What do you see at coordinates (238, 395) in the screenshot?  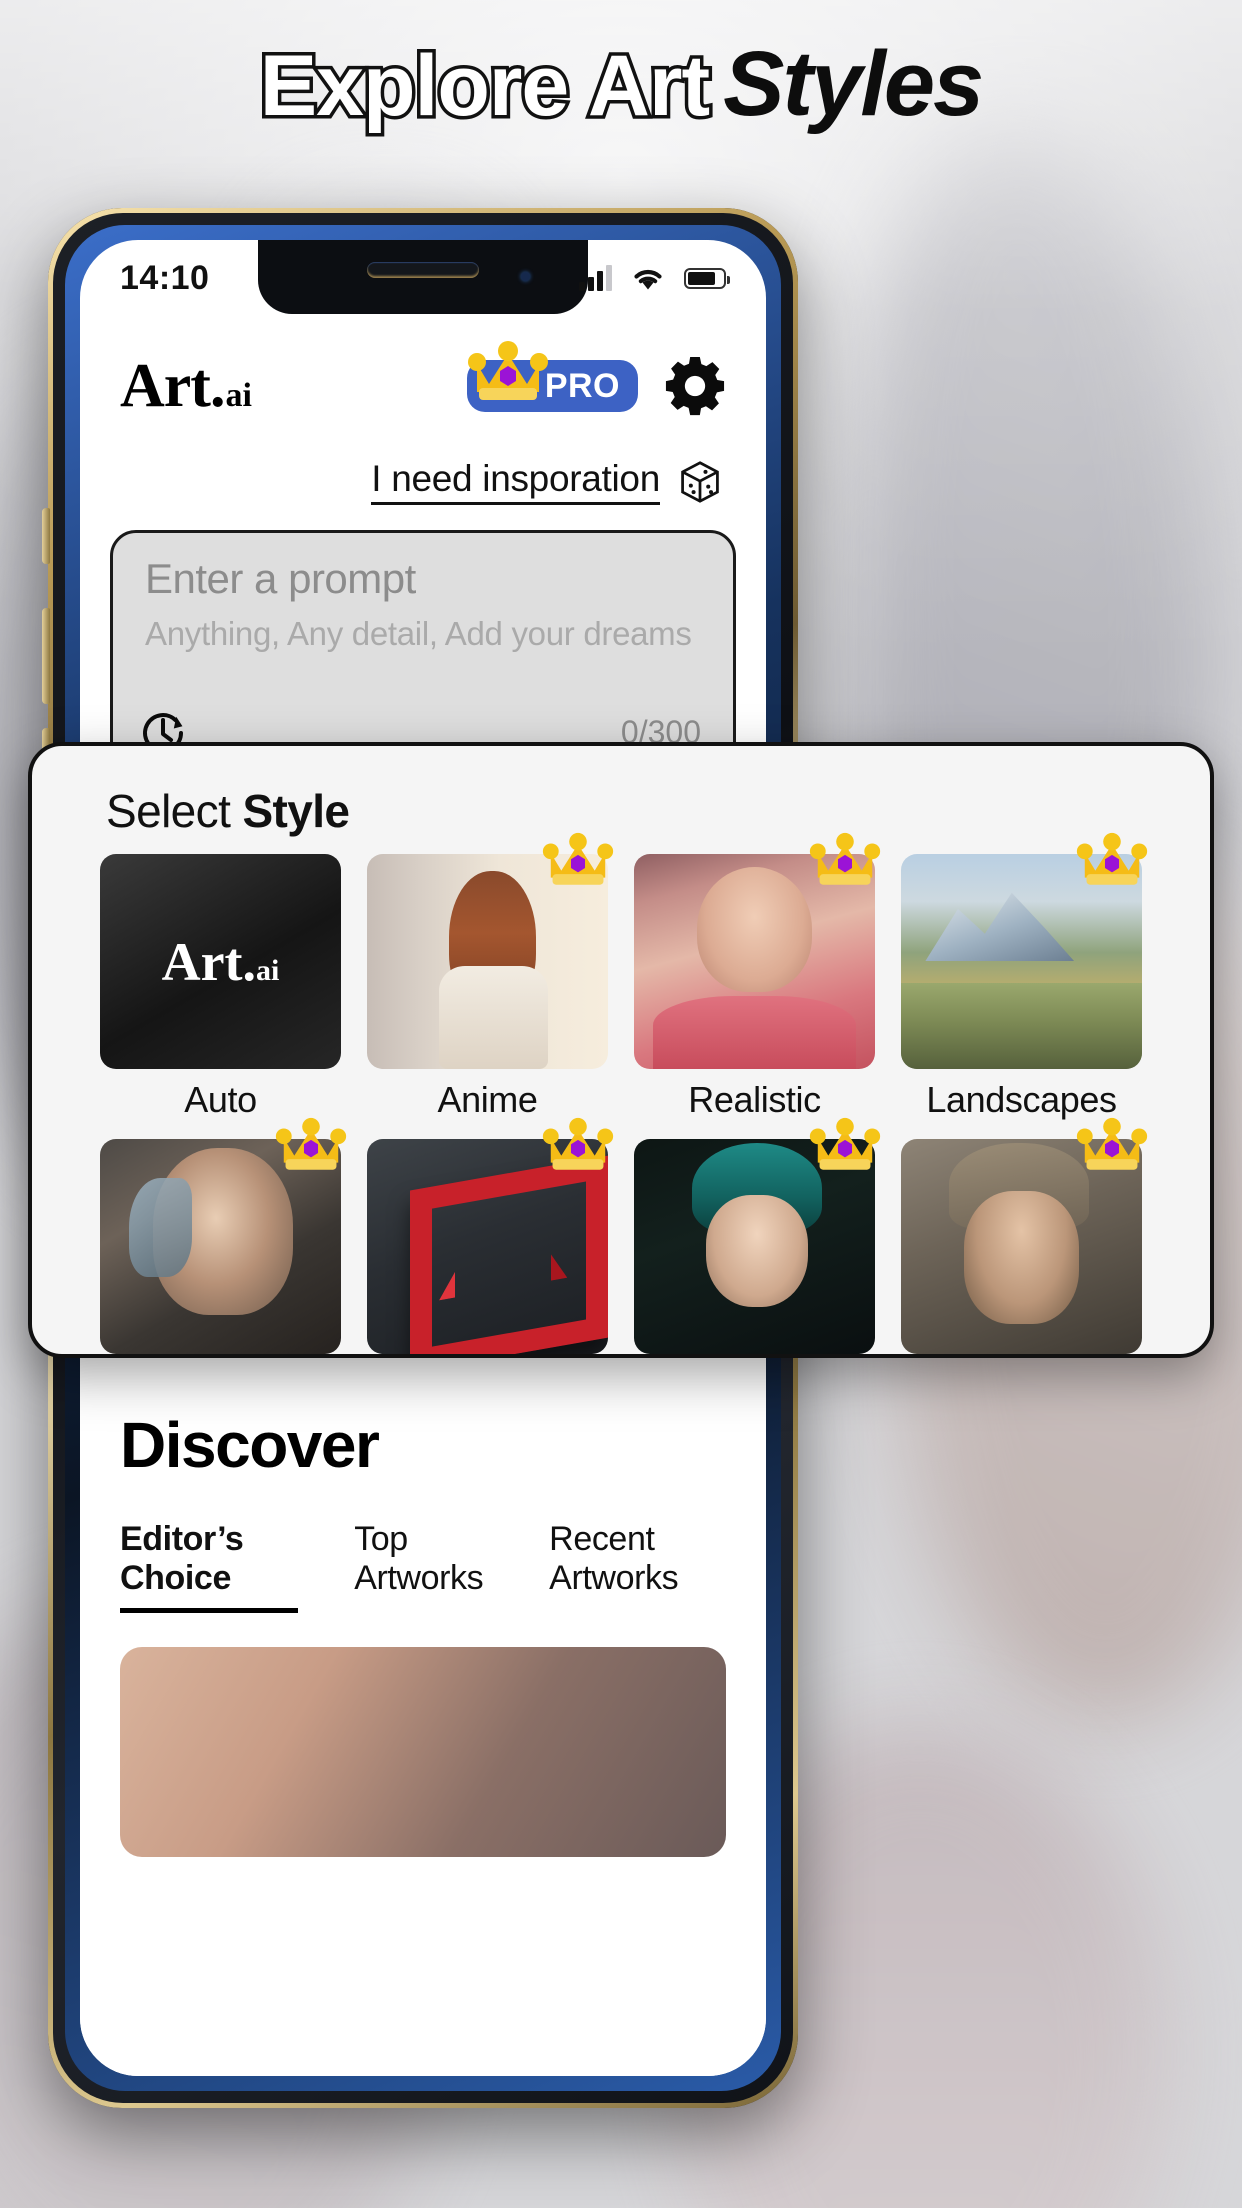 I see `logo-suffix-text: ai` at bounding box center [238, 395].